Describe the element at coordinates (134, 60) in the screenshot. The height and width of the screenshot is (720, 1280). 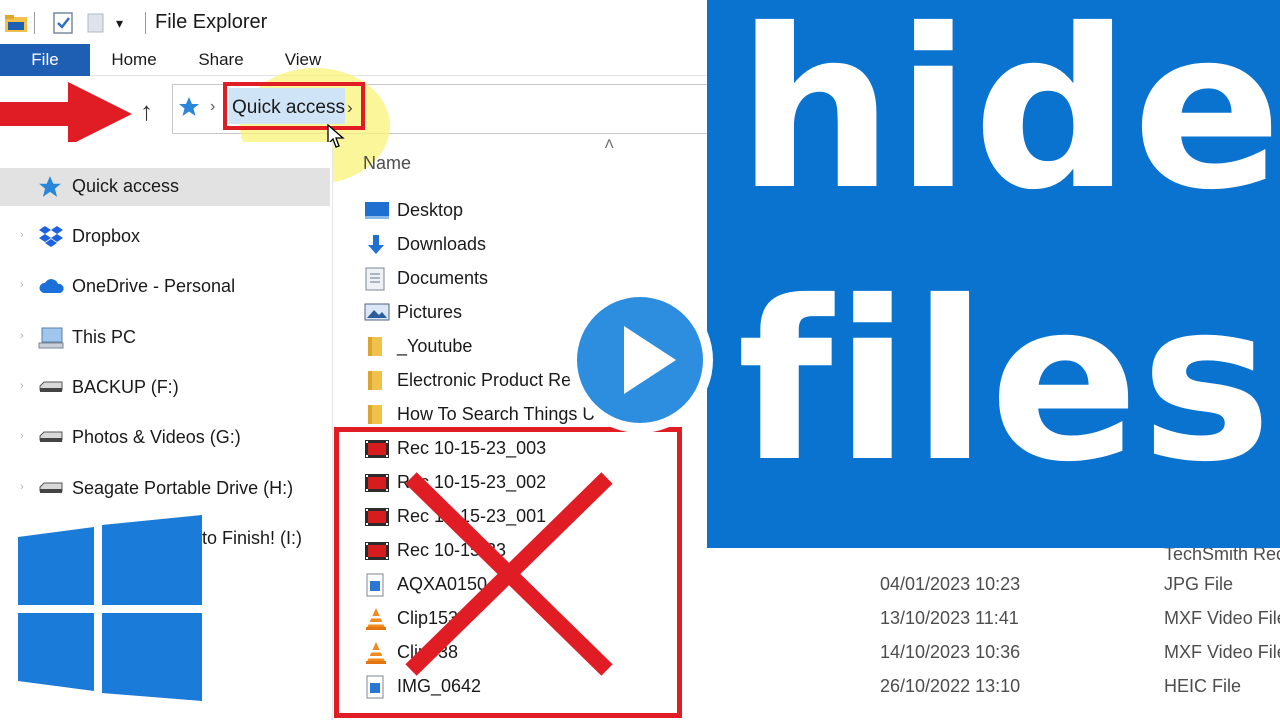
I see `tab-home: Home` at that location.